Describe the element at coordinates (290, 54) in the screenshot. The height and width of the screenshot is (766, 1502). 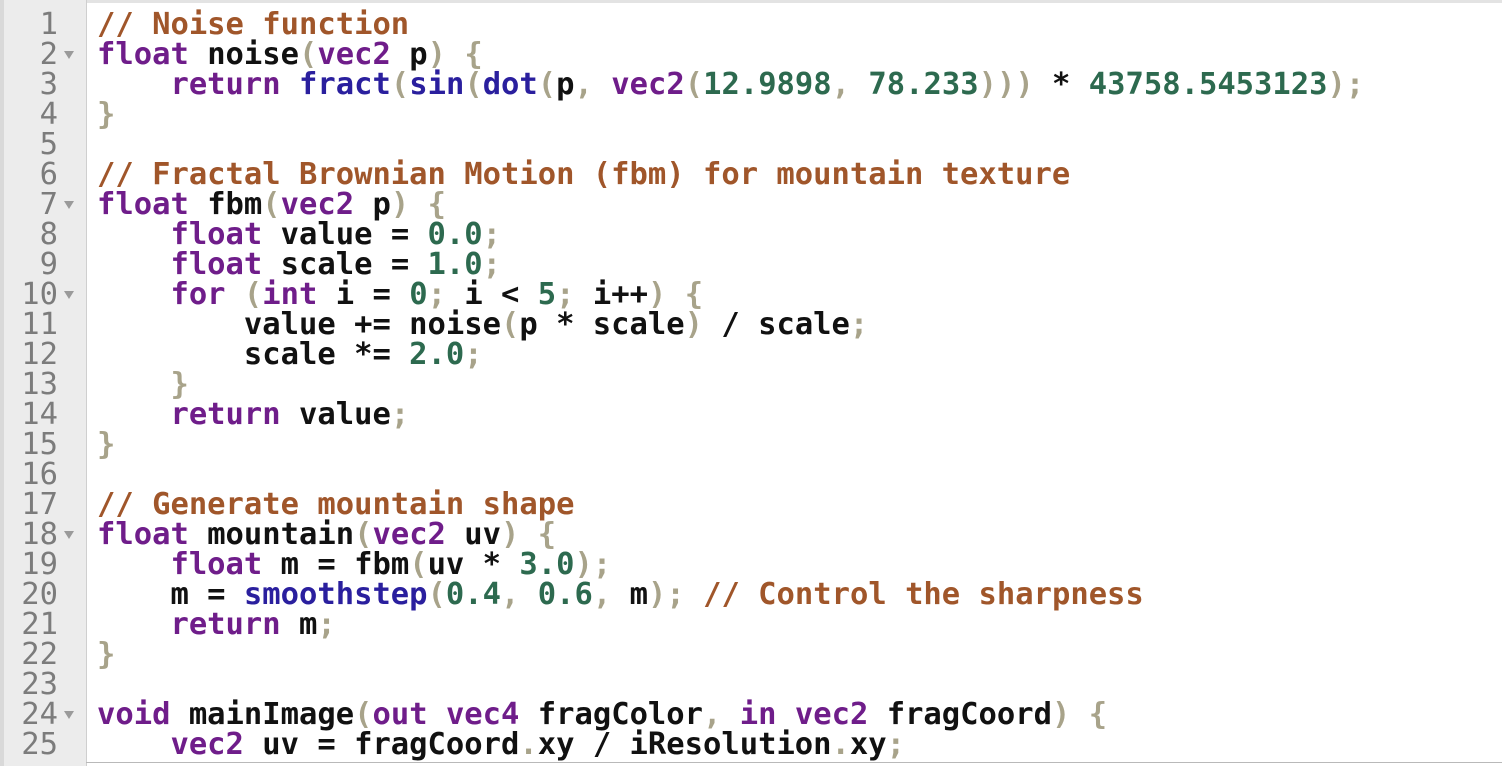
I see `code-text: float noise(vec2 p) {` at that location.